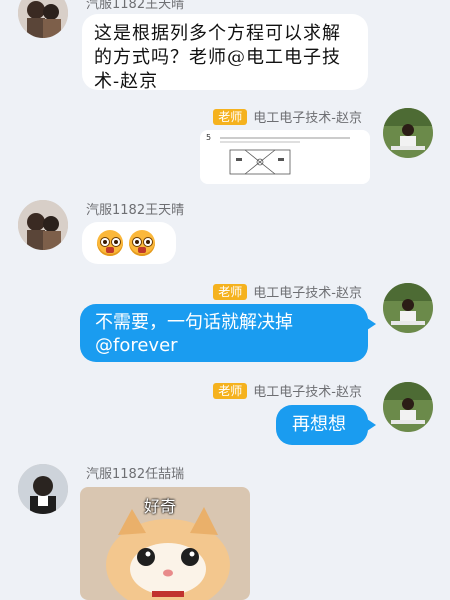 This screenshot has width=450, height=600. I want to click on message-bubble: 不需要，一句话就解决掉 @forever, so click(228, 333).